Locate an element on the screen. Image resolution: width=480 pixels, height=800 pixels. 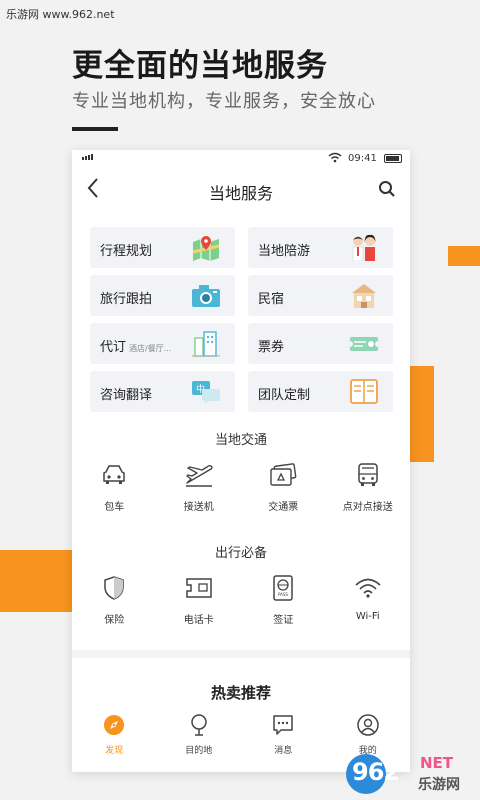
car-icon is located at coordinates (114, 475).